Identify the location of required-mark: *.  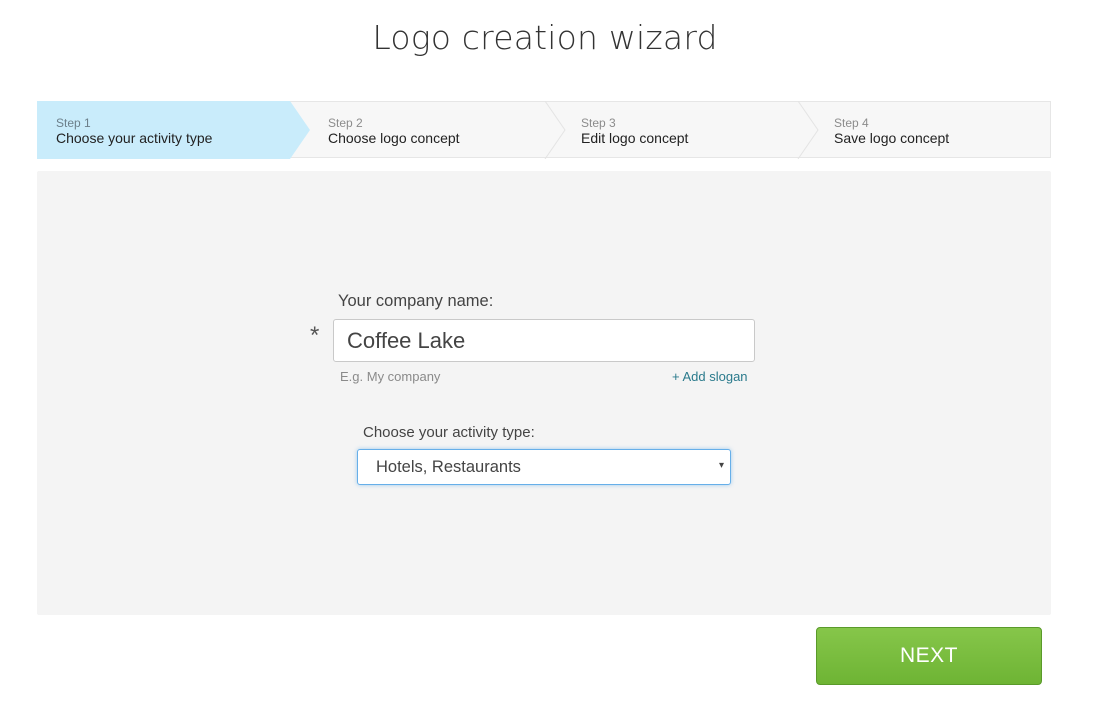
(315, 335).